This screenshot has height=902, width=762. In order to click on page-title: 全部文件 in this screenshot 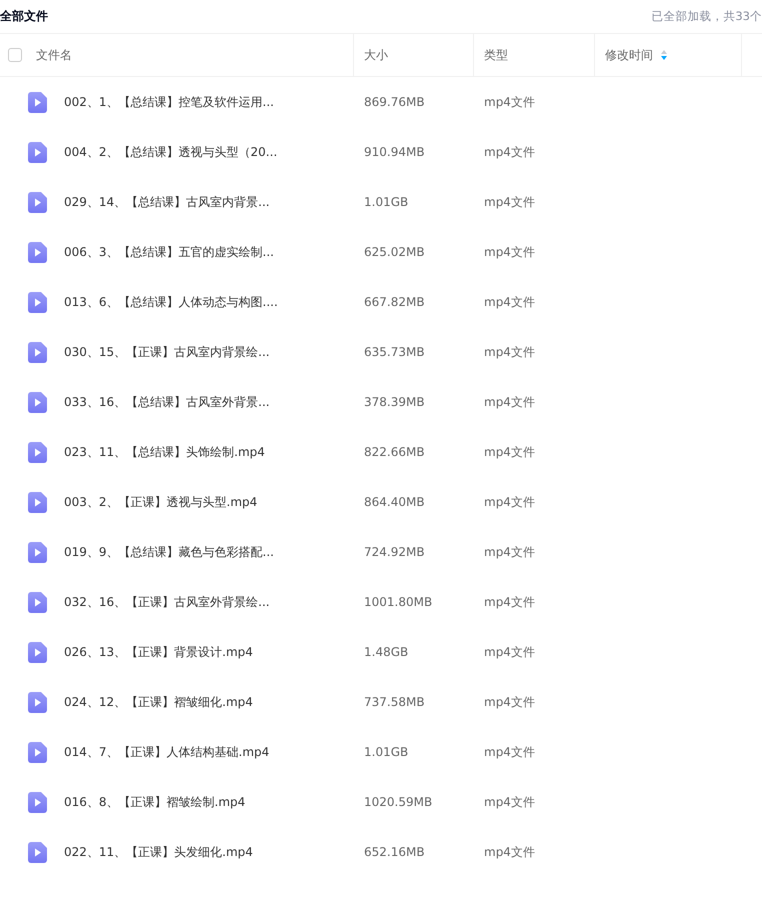, I will do `click(24, 16)`.